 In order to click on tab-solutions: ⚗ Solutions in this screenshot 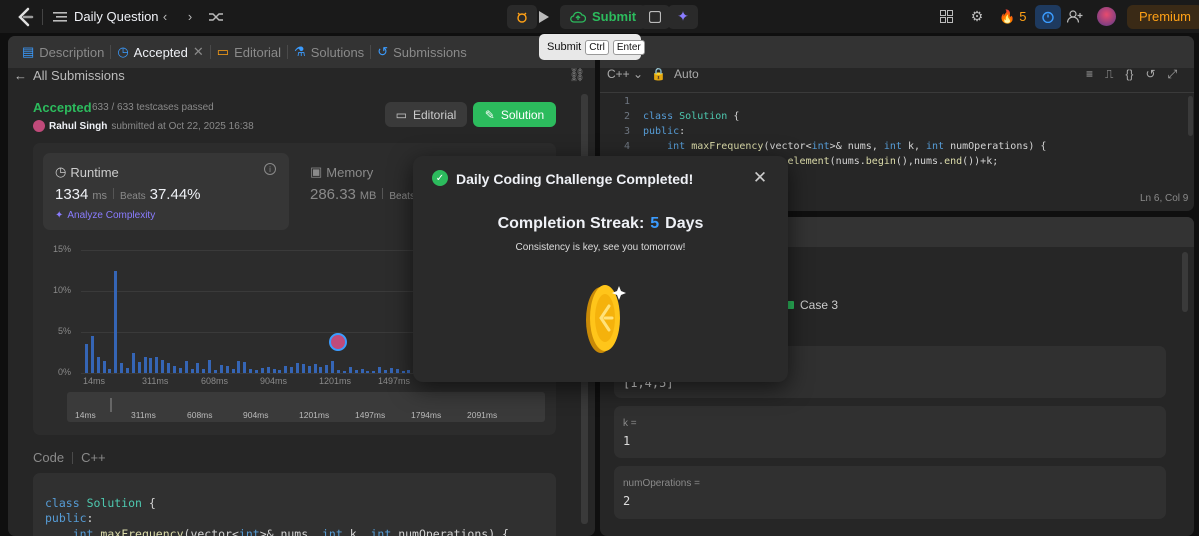, I will do `click(329, 52)`.